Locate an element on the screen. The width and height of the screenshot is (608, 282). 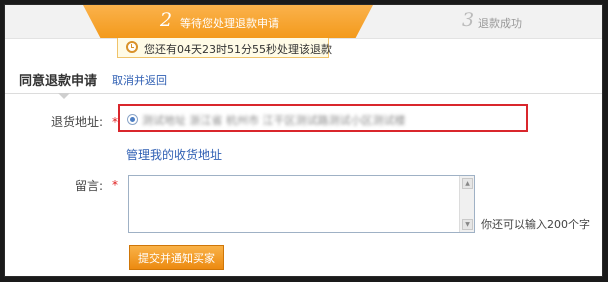
countdown-notice: 您还有04天23时51分55秒处理该退款 is located at coordinates (224, 48).